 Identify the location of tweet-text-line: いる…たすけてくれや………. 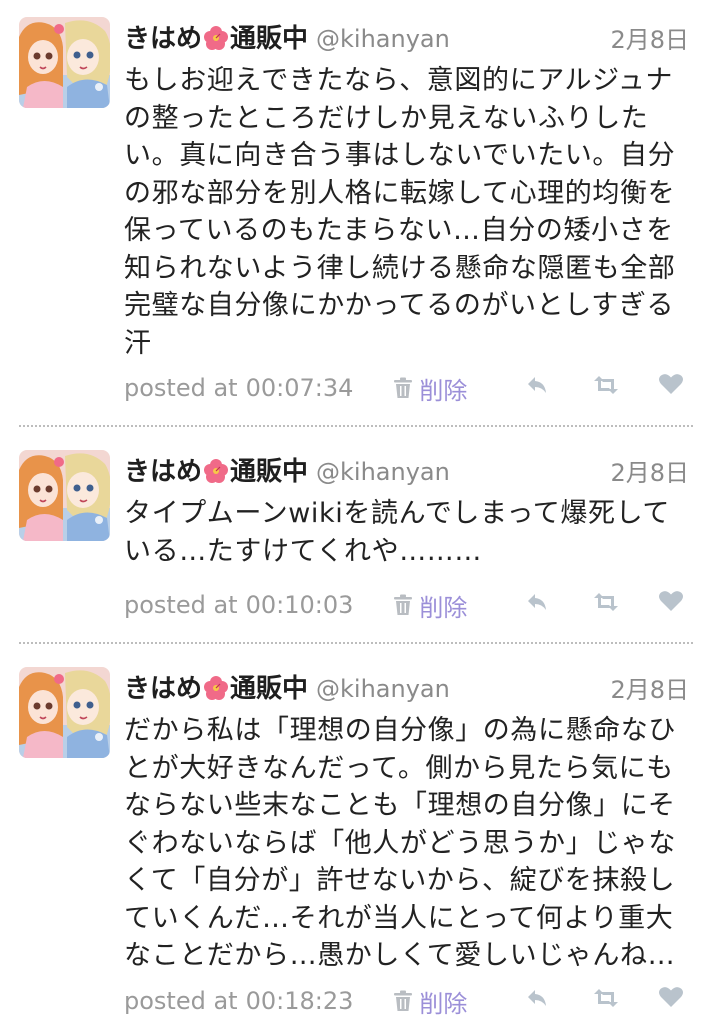
(303, 551).